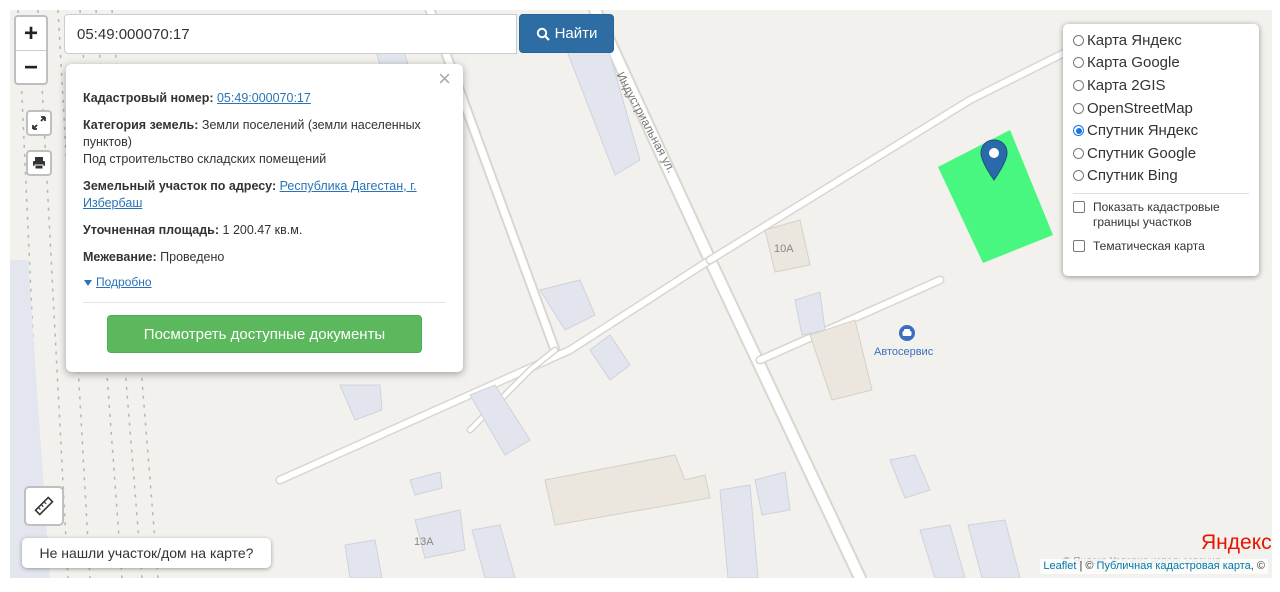  What do you see at coordinates (264, 334) in the screenshot?
I see `view-documents-button: Посмотреть доступные документы` at bounding box center [264, 334].